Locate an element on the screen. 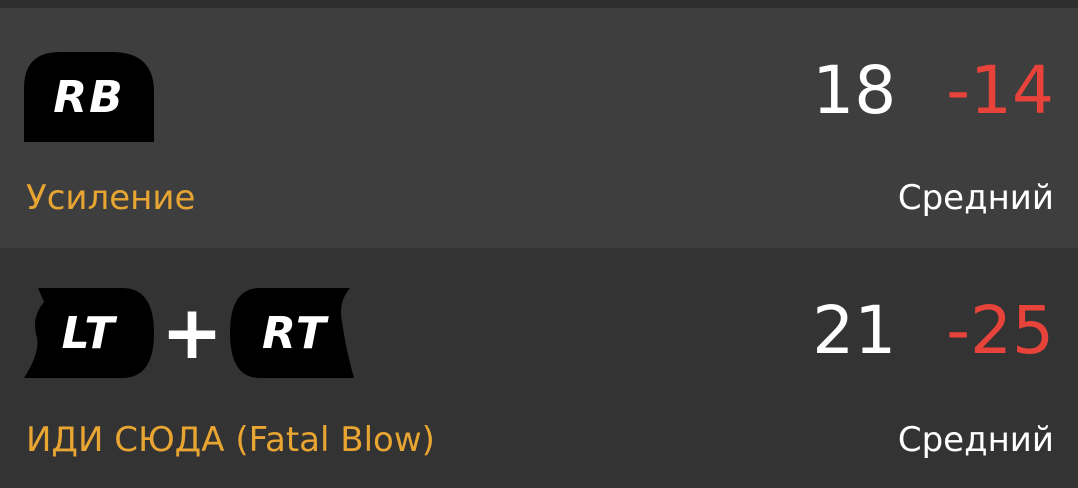  frame-data: 18 -14 is located at coordinates (933, 91).